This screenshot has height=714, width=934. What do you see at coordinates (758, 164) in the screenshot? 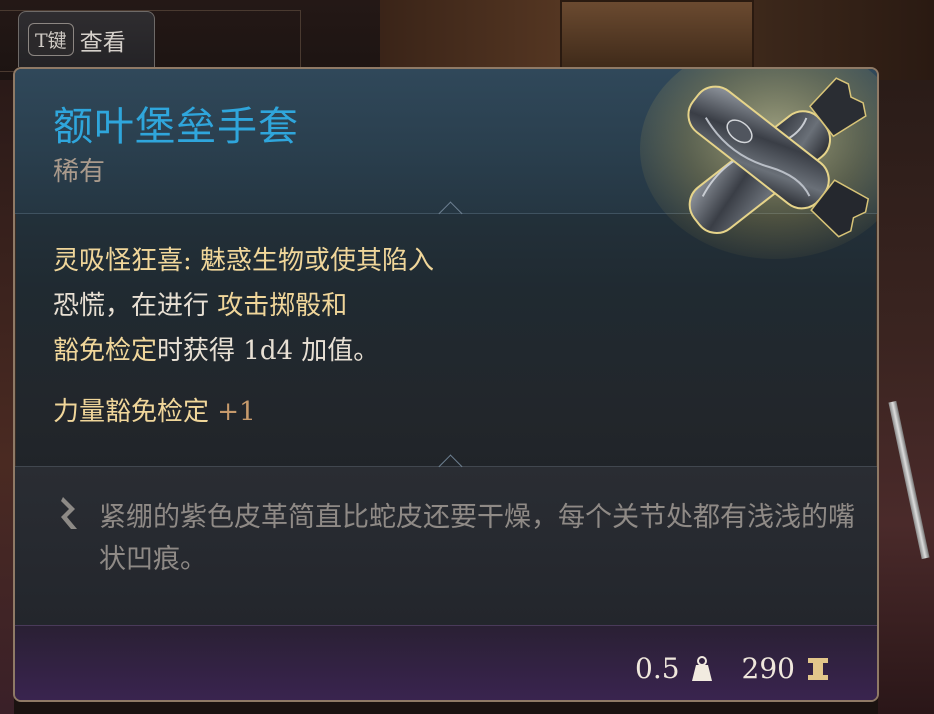
I see `gauntlets-icon` at bounding box center [758, 164].